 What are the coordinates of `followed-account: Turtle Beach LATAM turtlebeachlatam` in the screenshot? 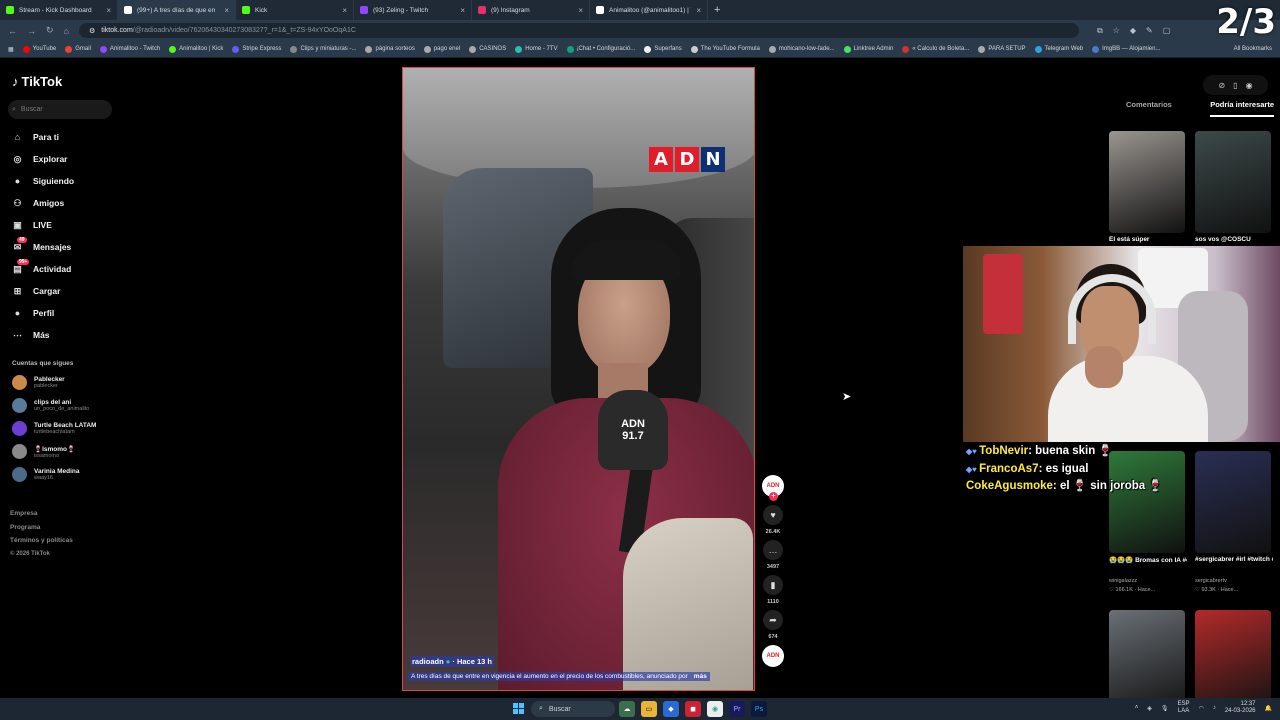 It's located at (54, 428).